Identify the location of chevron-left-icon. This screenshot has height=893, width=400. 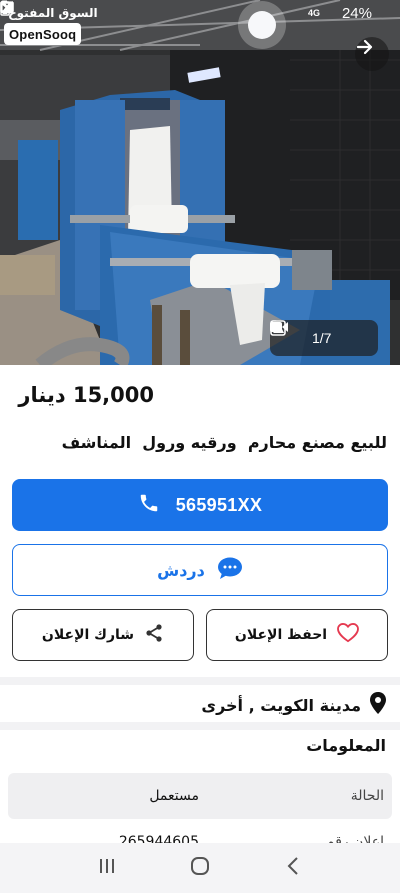
(293, 868).